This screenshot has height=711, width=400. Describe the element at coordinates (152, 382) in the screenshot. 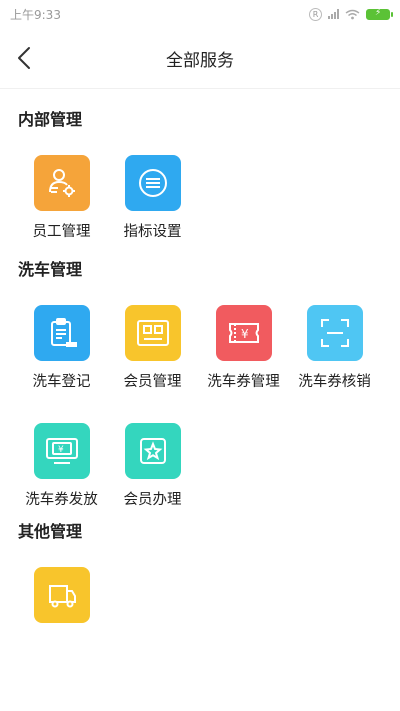

I see `service-label: 会员管理` at that location.